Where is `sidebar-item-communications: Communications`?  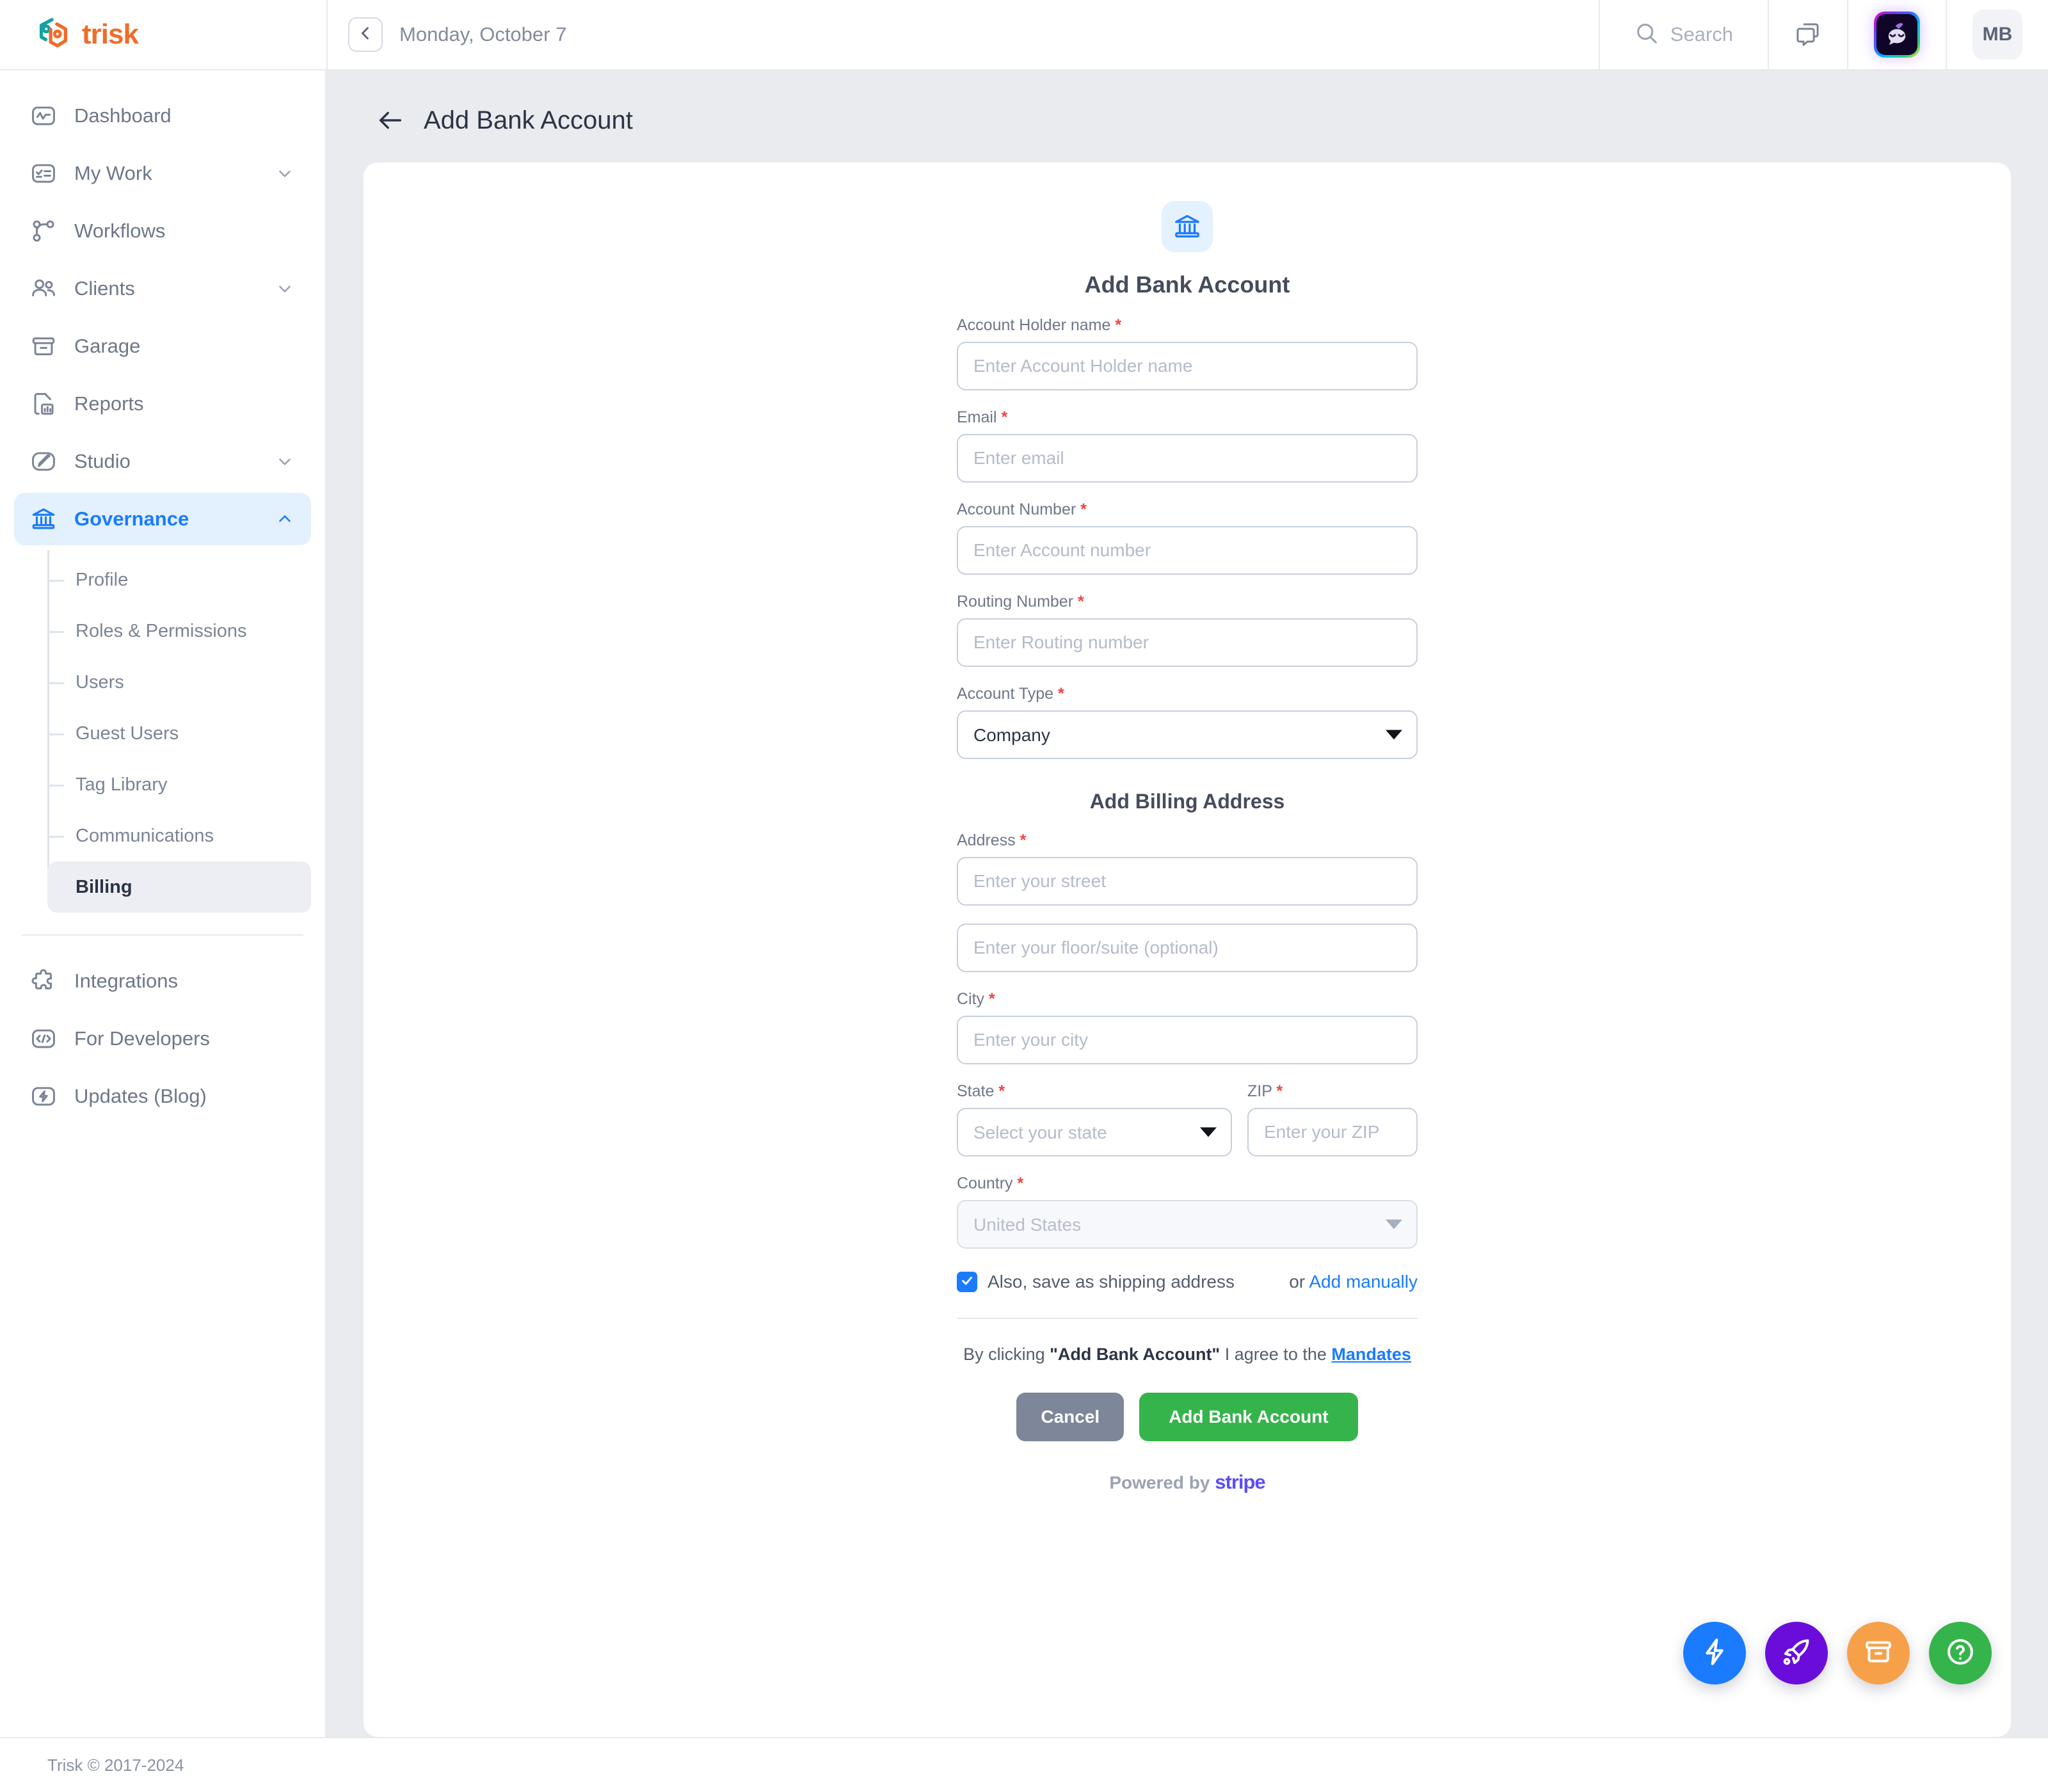 sidebar-item-communications: Communications is located at coordinates (179, 835).